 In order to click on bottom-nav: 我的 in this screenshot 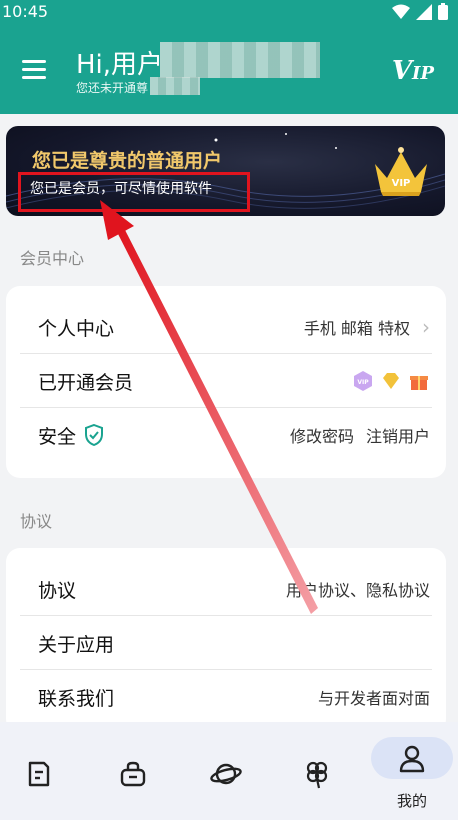, I will do `click(229, 771)`.